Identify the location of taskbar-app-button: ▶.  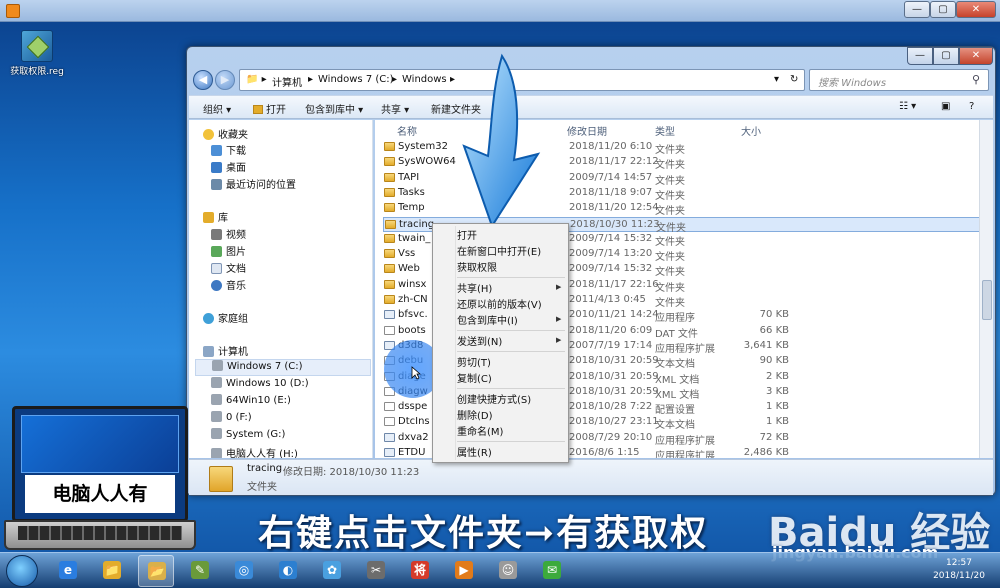
(464, 571).